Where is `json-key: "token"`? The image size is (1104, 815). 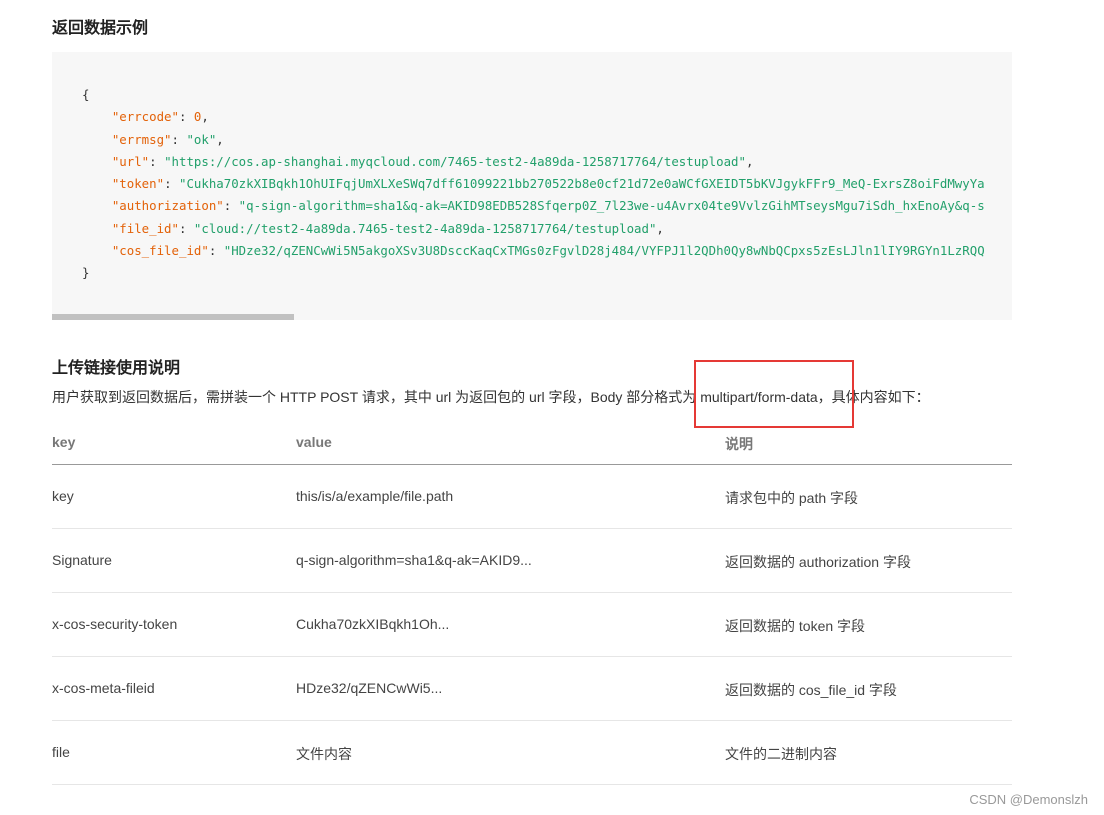
json-key: "token" is located at coordinates (138, 184).